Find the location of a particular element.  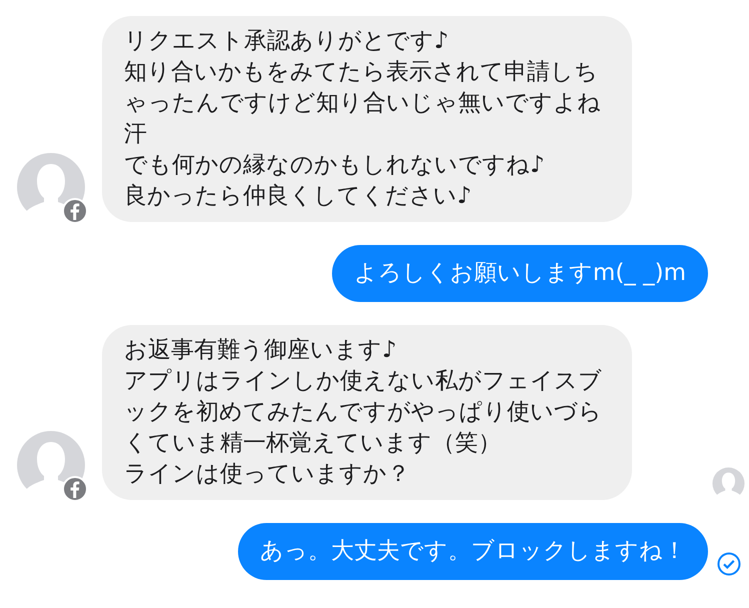

message-text: リクエスト承認ありがとです♪ is located at coordinates (287, 41).